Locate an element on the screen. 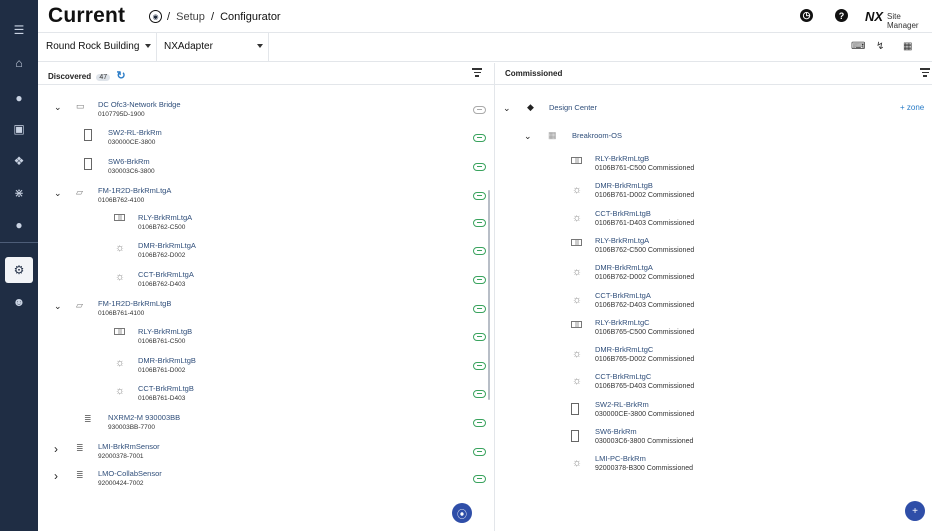 The height and width of the screenshot is (531, 932). discovered-device-row: ≣ NXRM2-M 930003BB 930003BB-7700 is located at coordinates (272, 426).